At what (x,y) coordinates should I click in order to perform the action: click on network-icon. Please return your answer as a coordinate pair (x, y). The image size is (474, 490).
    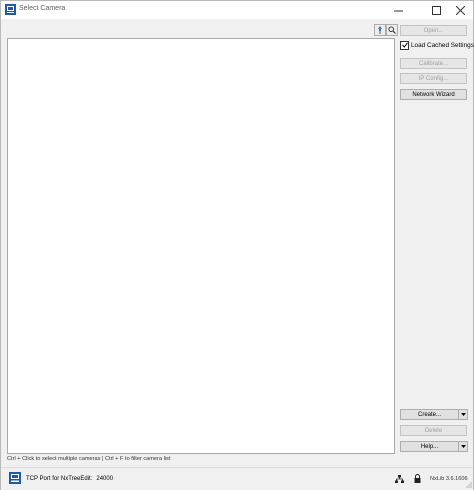
    Looking at the image, I should click on (399, 479).